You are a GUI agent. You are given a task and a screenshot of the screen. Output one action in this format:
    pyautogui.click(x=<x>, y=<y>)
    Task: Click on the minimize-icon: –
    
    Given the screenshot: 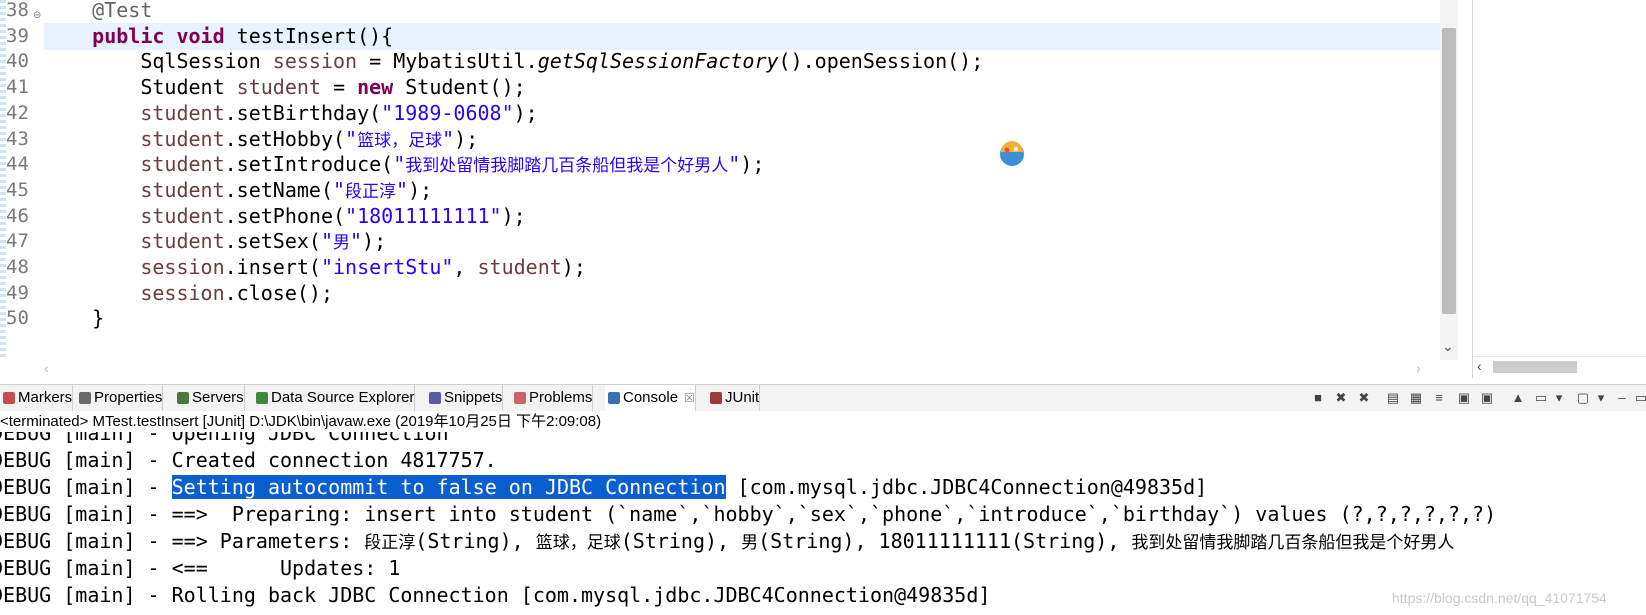 What is the action you would take?
    pyautogui.click(x=1622, y=398)
    